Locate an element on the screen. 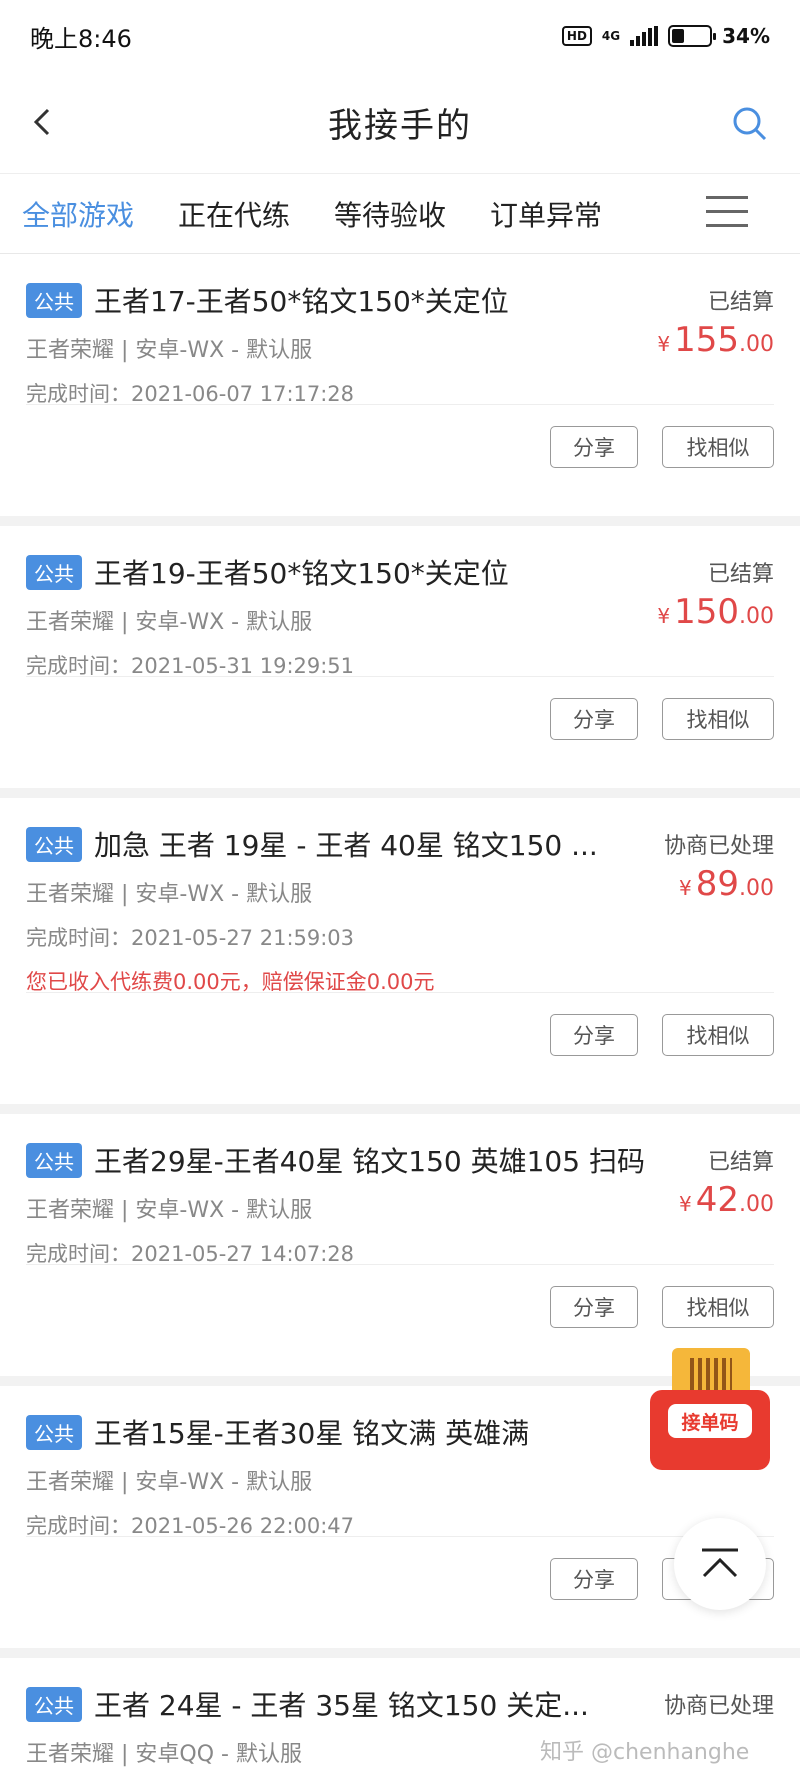  back-to-top-button is located at coordinates (720, 1564).